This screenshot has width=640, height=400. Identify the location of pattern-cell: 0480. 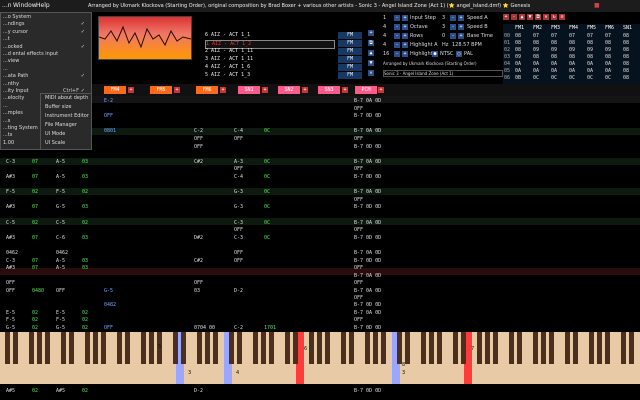
(38, 291).